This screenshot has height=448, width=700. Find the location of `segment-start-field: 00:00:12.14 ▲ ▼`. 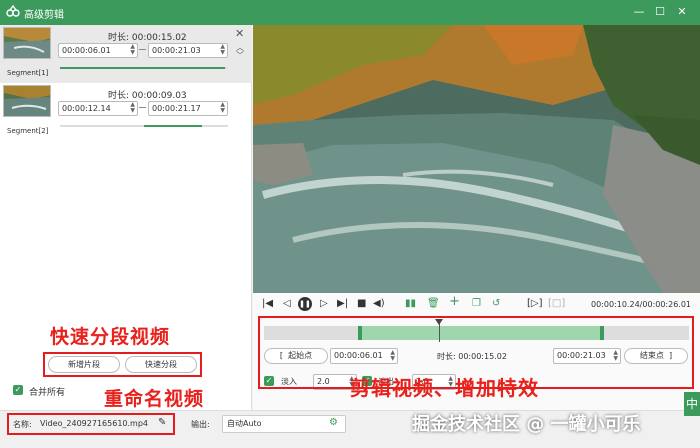

segment-start-field: 00:00:12.14 ▲ ▼ is located at coordinates (98, 108).